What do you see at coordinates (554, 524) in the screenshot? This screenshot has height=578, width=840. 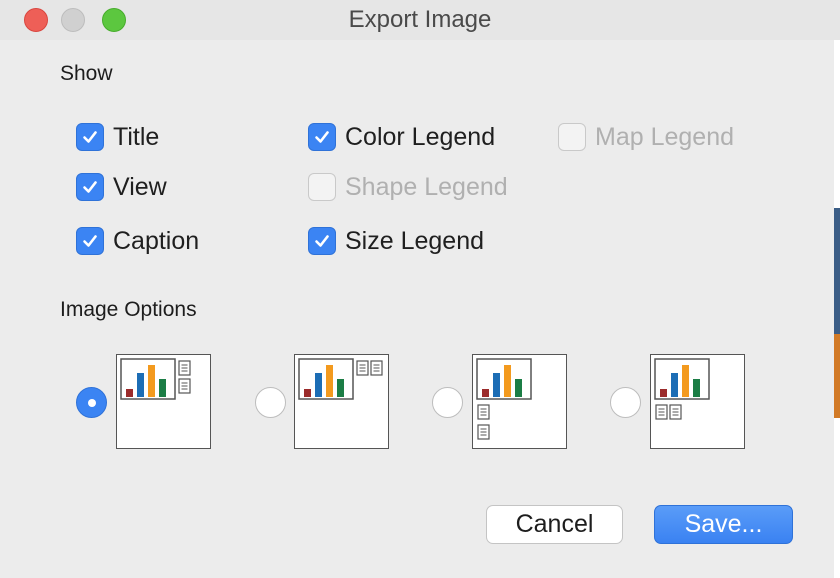 I see `cancel-button: Cancel` at bounding box center [554, 524].